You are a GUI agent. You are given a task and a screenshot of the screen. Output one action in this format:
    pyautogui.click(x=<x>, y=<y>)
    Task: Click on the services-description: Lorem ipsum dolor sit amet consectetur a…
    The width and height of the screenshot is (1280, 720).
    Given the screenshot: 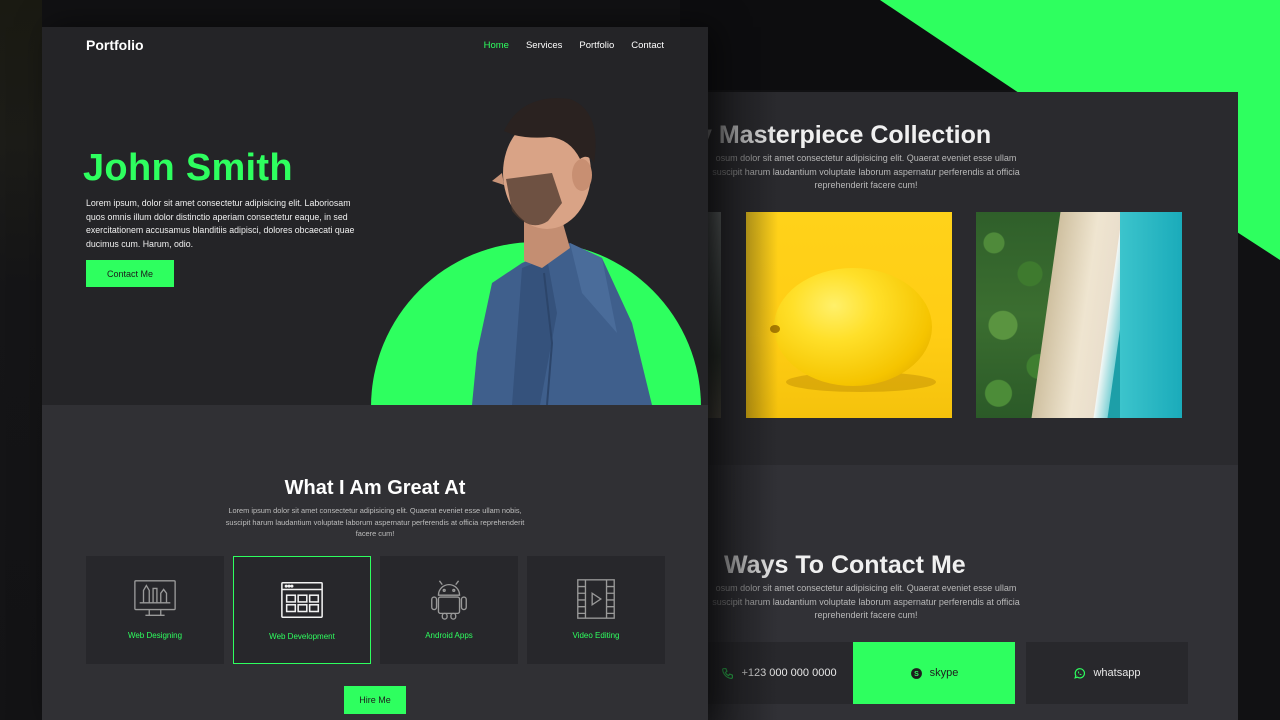 What is the action you would take?
    pyautogui.click(x=375, y=522)
    